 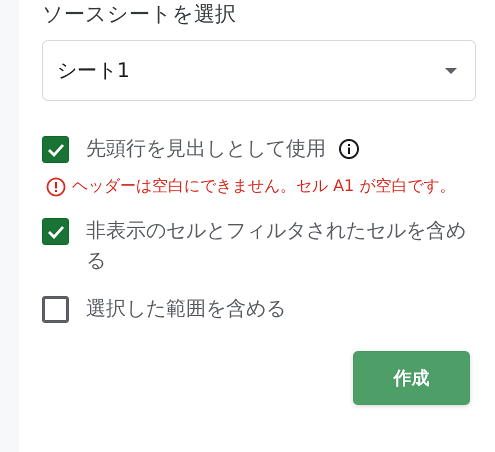 What do you see at coordinates (259, 70) in the screenshot?
I see `sheet-dropdown: シート1` at bounding box center [259, 70].